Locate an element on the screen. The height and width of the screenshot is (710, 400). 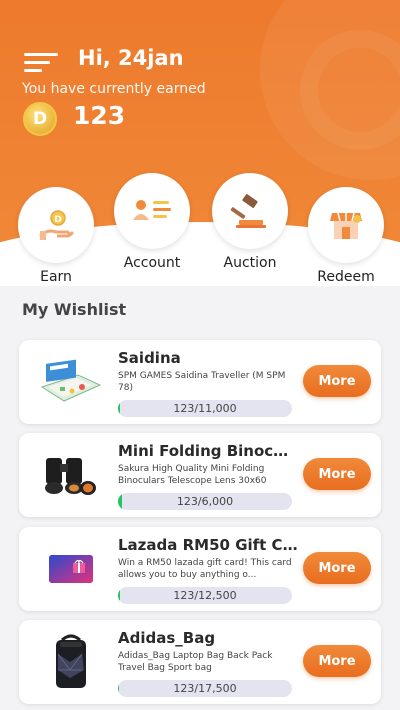
points-progress-bar: 123/6,000 is located at coordinates (205, 501).